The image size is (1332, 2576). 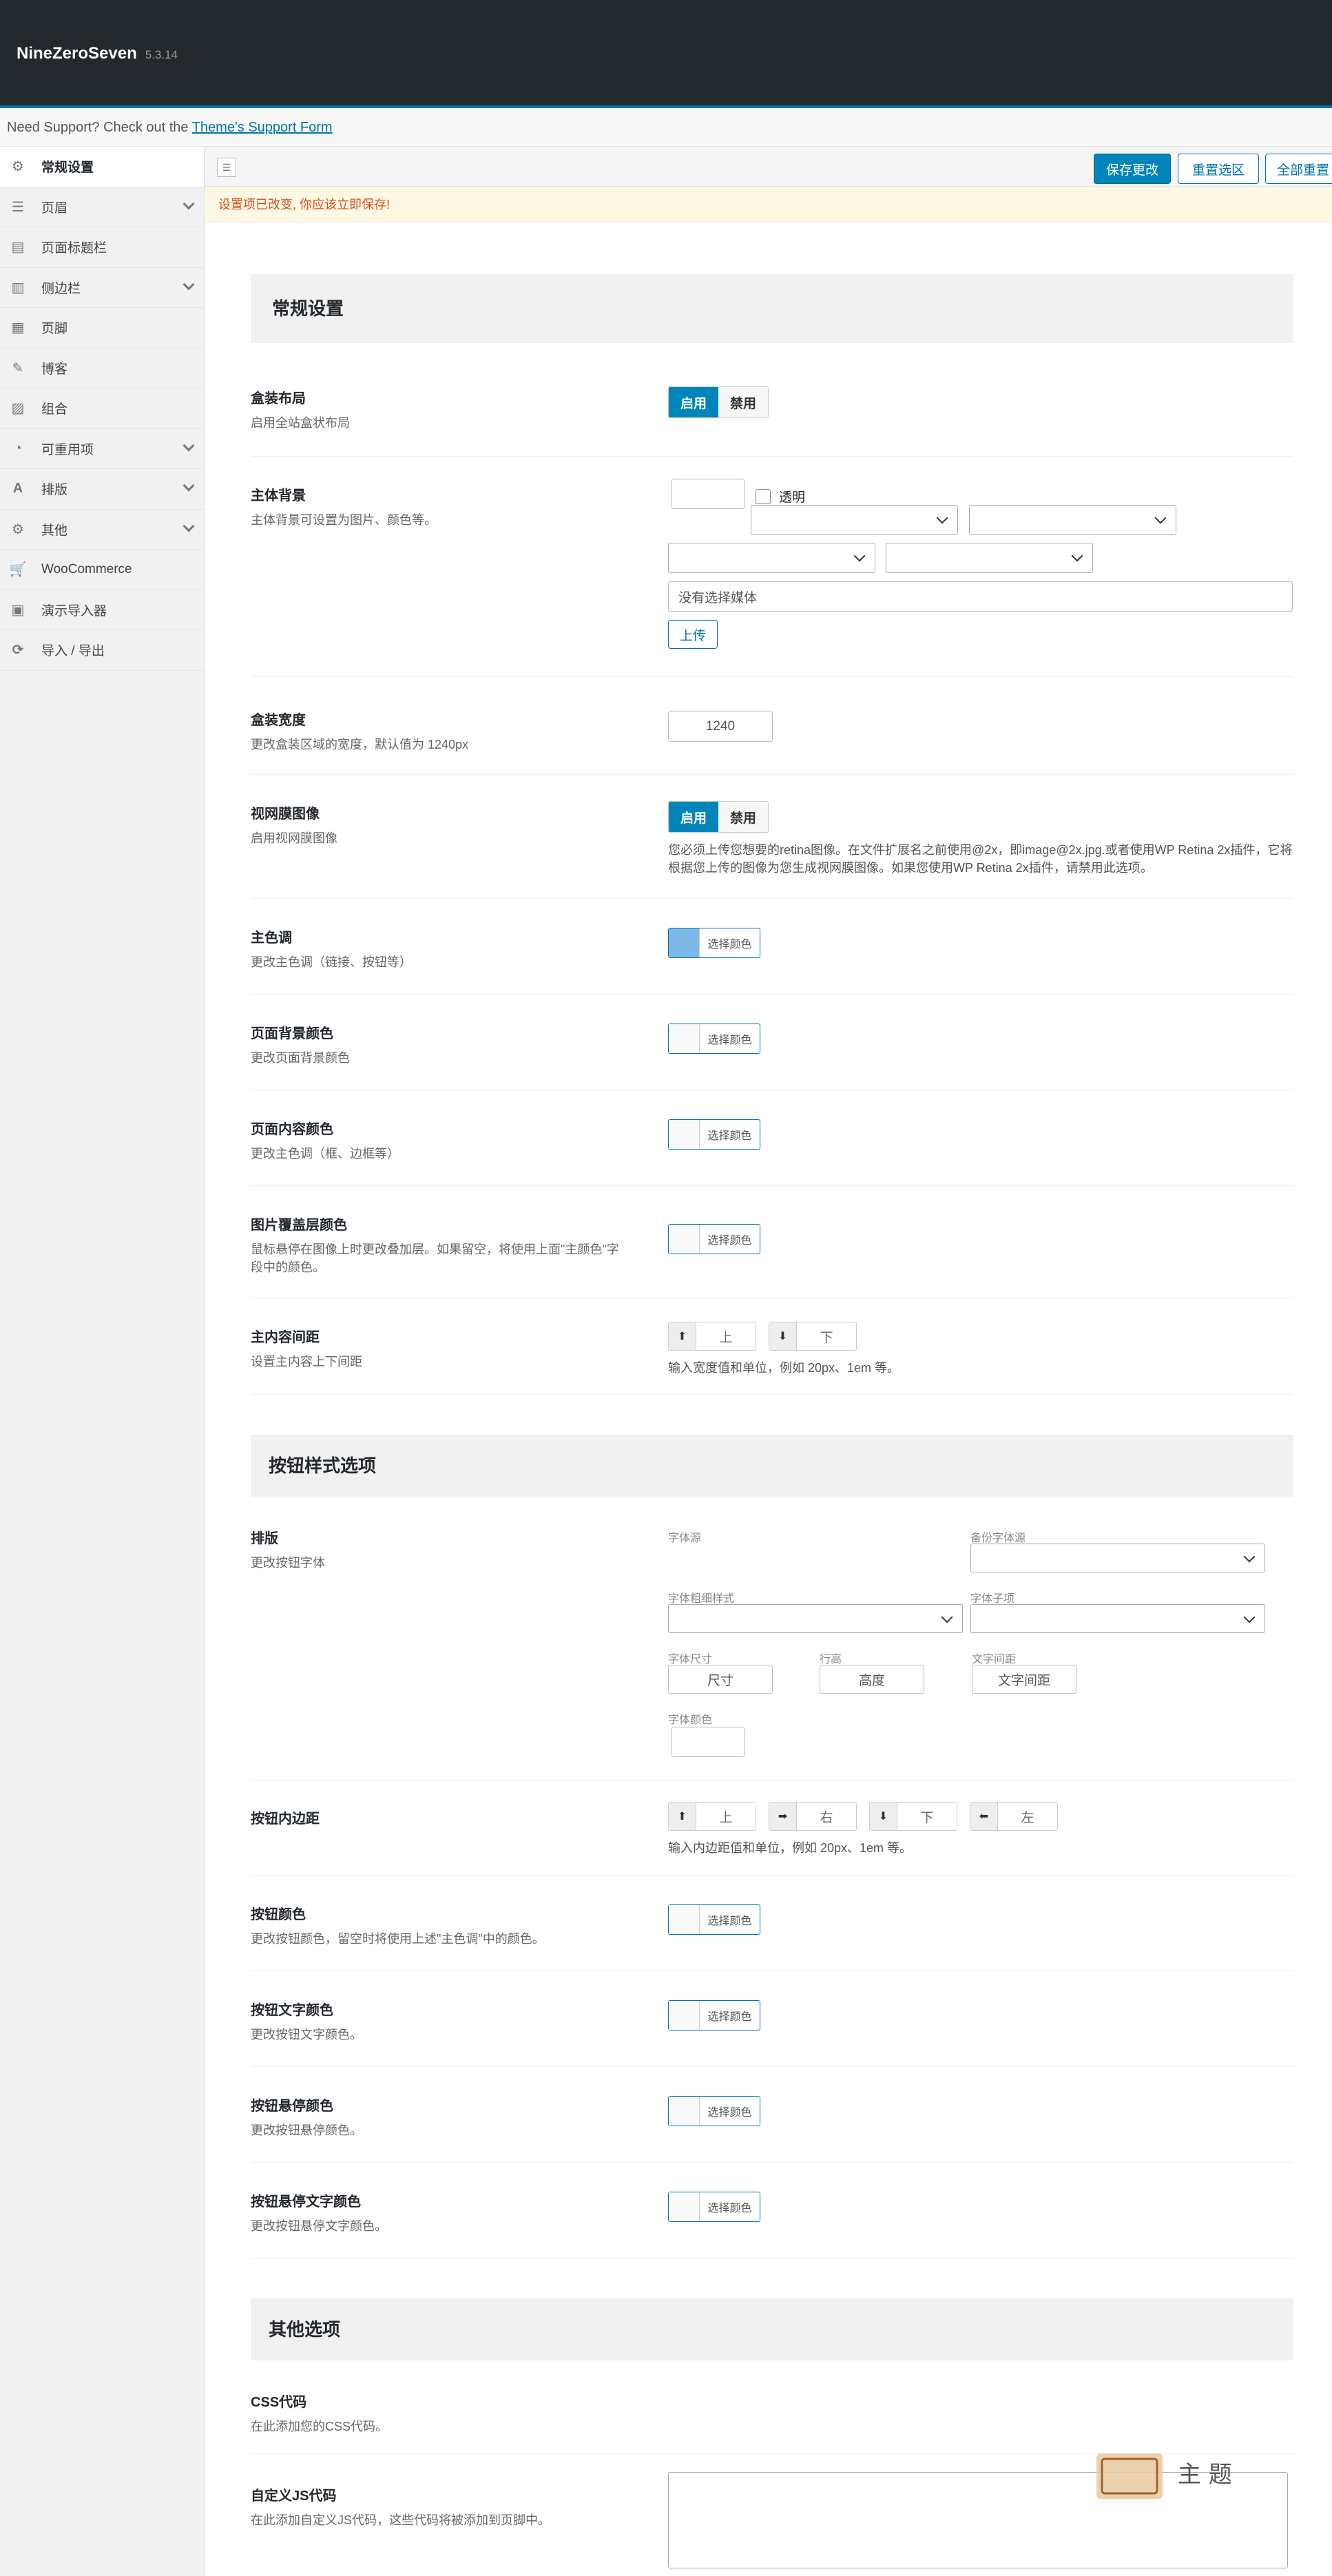 I want to click on subset-select, so click(x=1117, y=1619).